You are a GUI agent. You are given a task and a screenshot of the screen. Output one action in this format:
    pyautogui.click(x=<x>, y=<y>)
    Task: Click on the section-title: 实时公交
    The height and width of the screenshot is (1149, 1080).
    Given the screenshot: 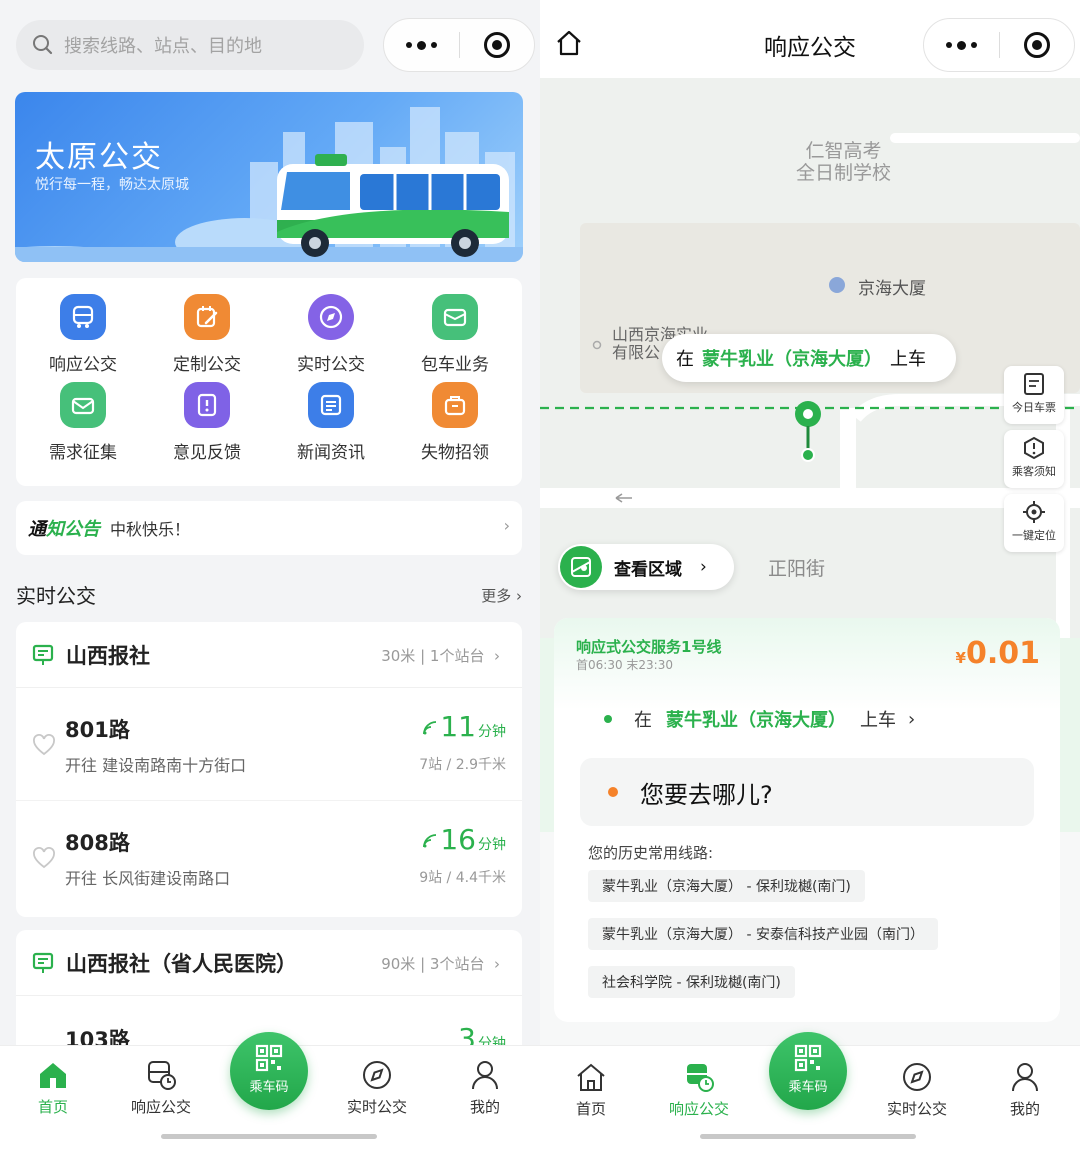 What is the action you would take?
    pyautogui.click(x=56, y=596)
    